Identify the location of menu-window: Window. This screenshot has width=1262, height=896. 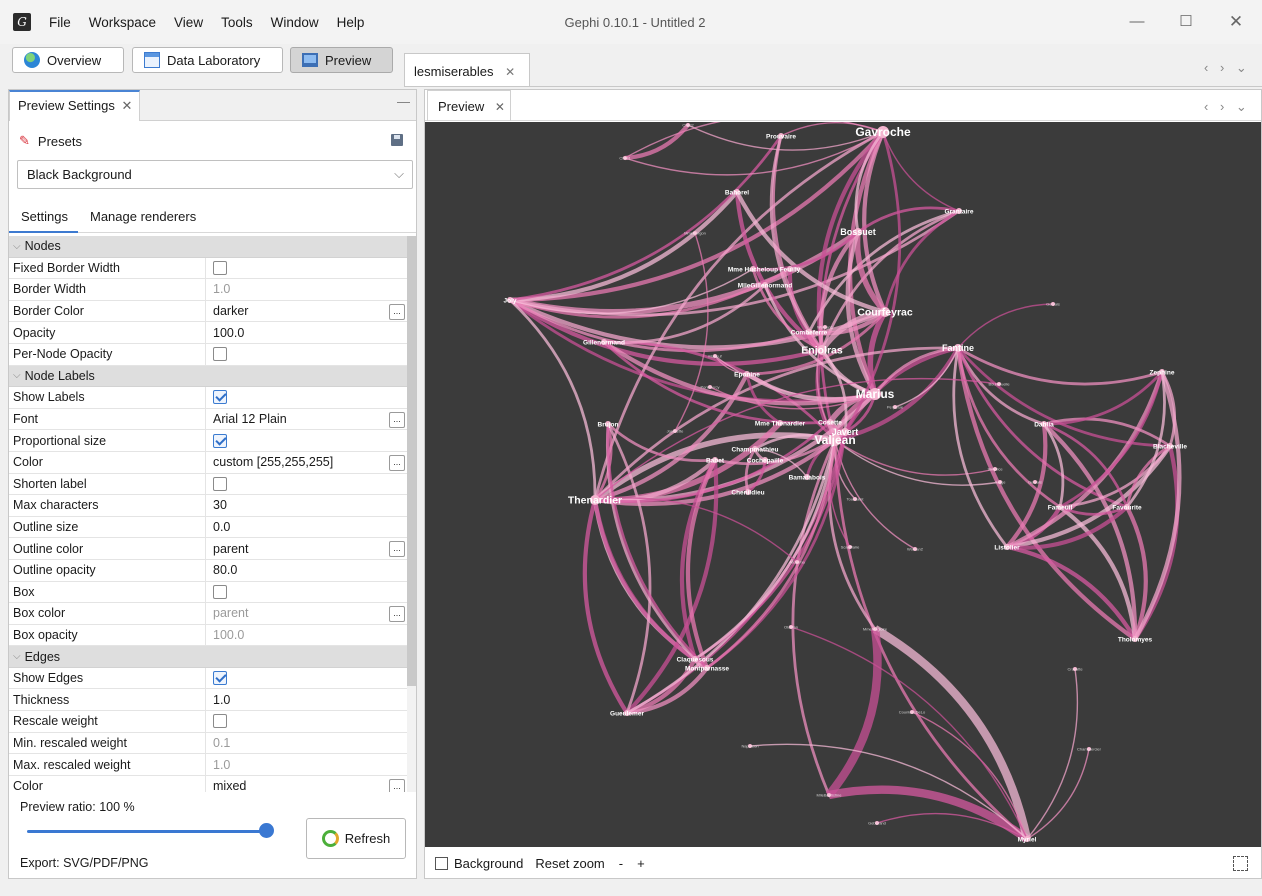
(295, 23).